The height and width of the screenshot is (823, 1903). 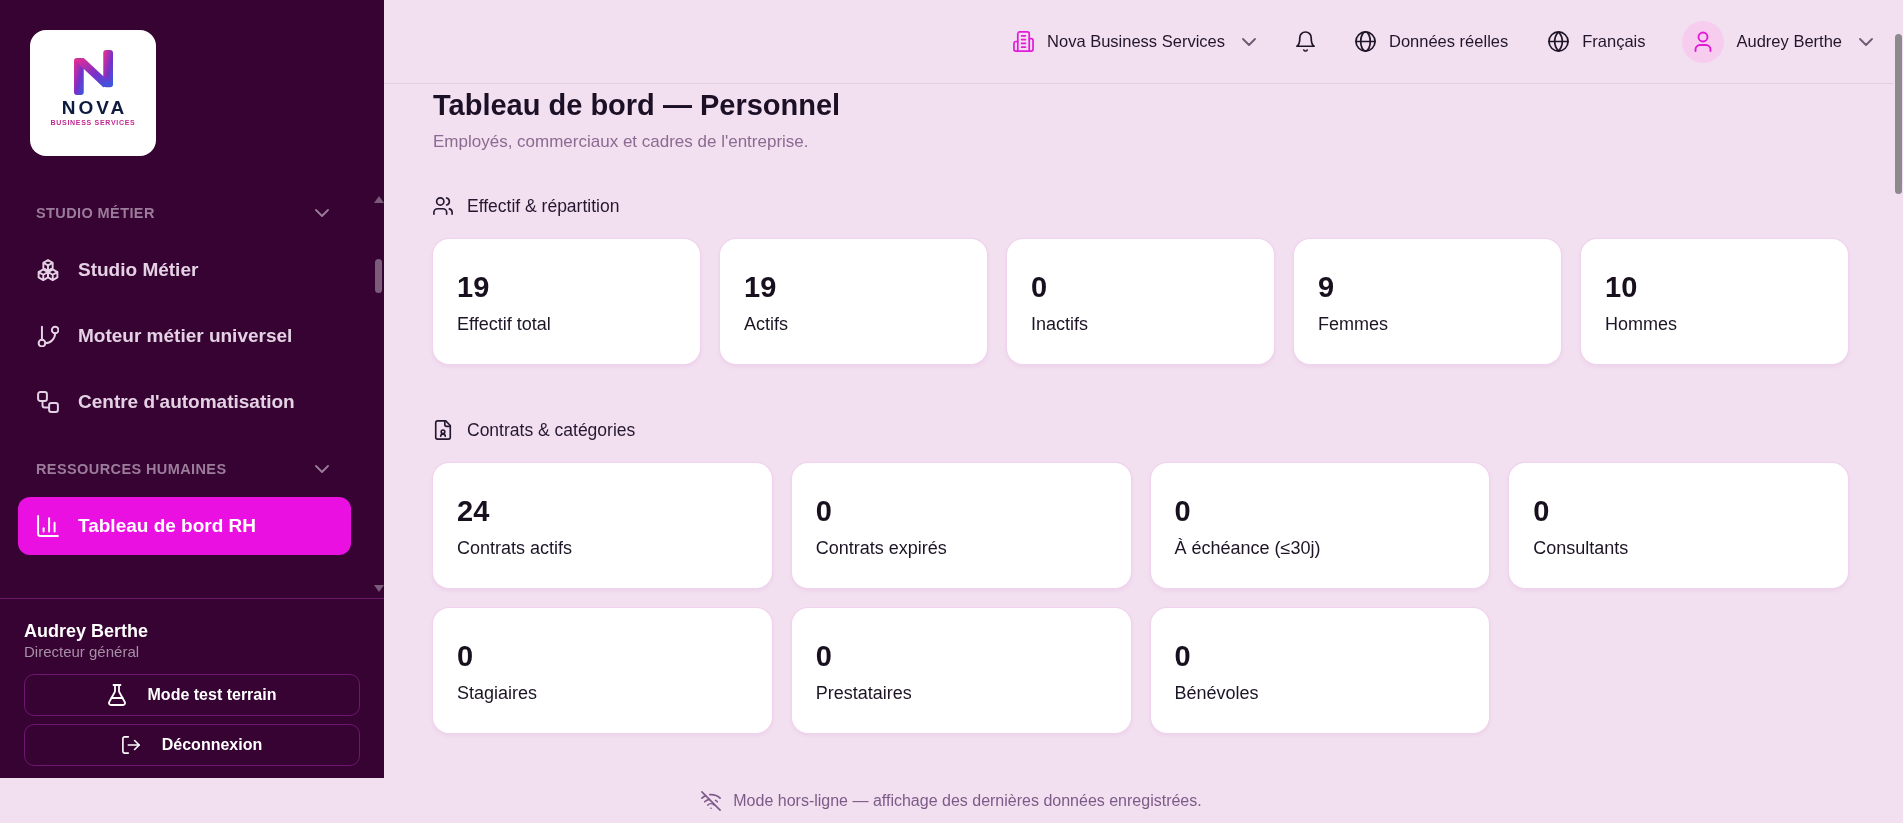 I want to click on avatar-icon, so click(x=1702, y=41).